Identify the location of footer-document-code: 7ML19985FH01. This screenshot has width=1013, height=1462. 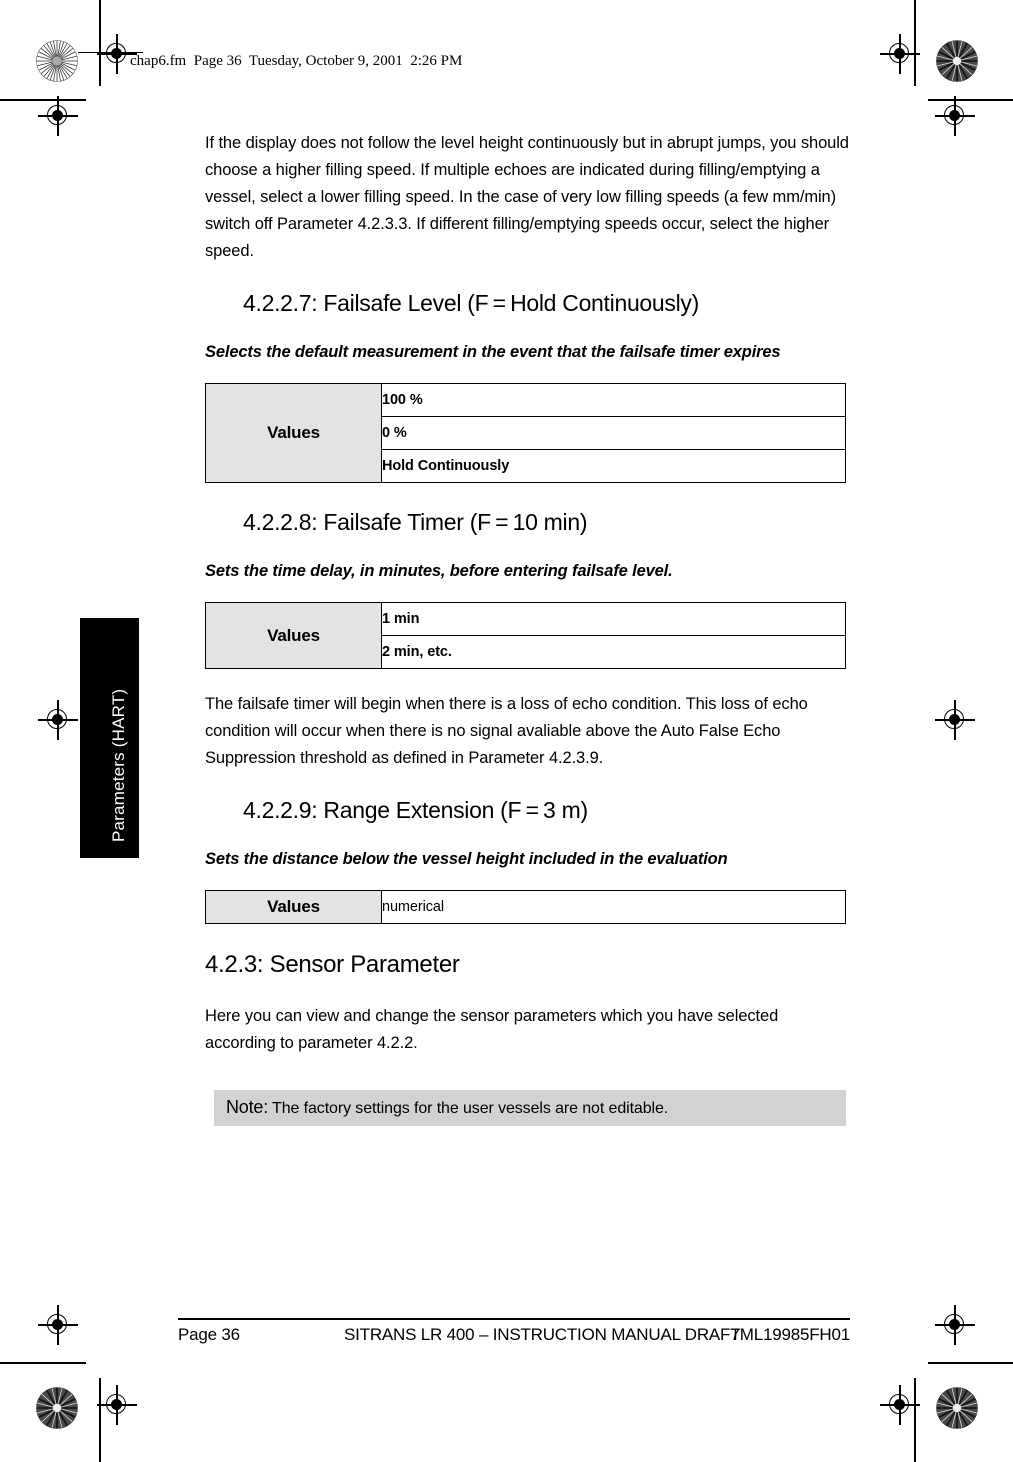
(790, 1334).